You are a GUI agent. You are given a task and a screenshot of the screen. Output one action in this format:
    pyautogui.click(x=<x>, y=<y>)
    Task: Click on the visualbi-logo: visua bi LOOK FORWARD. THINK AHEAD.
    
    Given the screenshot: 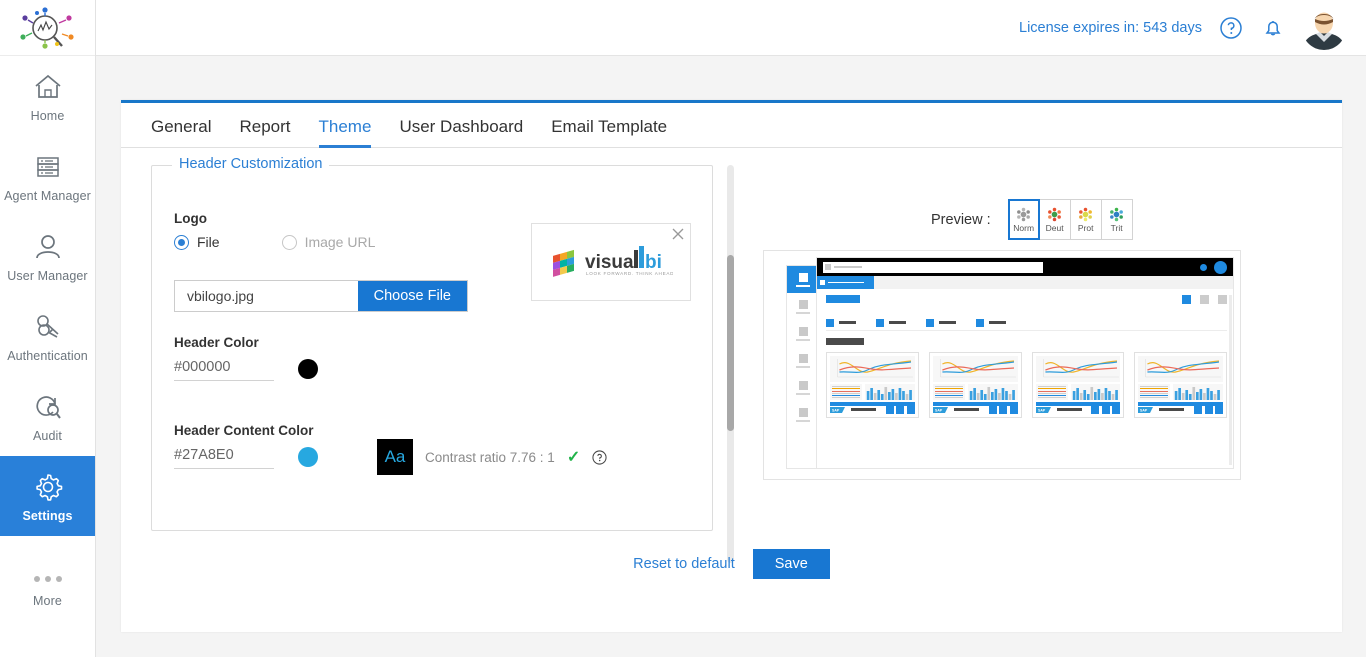 What is the action you would take?
    pyautogui.click(x=611, y=262)
    